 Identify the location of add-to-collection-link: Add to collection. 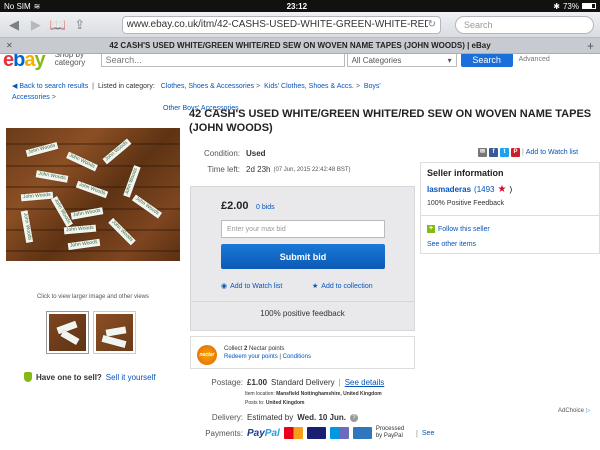
(346, 286).